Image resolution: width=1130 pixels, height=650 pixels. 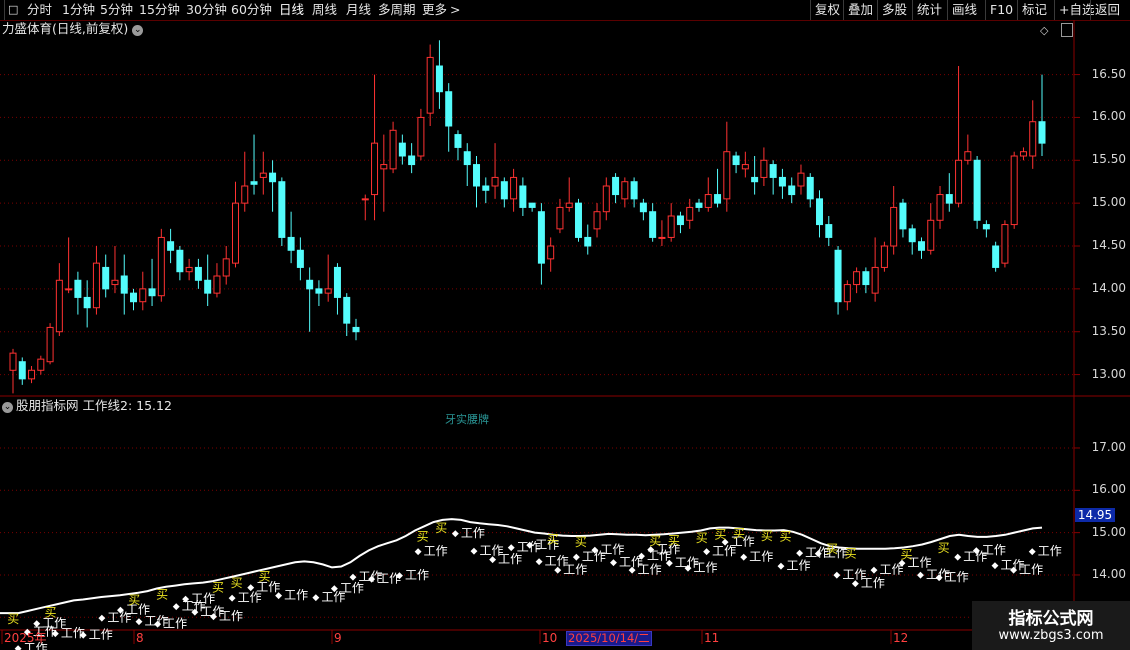 I want to click on watermark-url: www.zbgs3.com, so click(x=1051, y=635).